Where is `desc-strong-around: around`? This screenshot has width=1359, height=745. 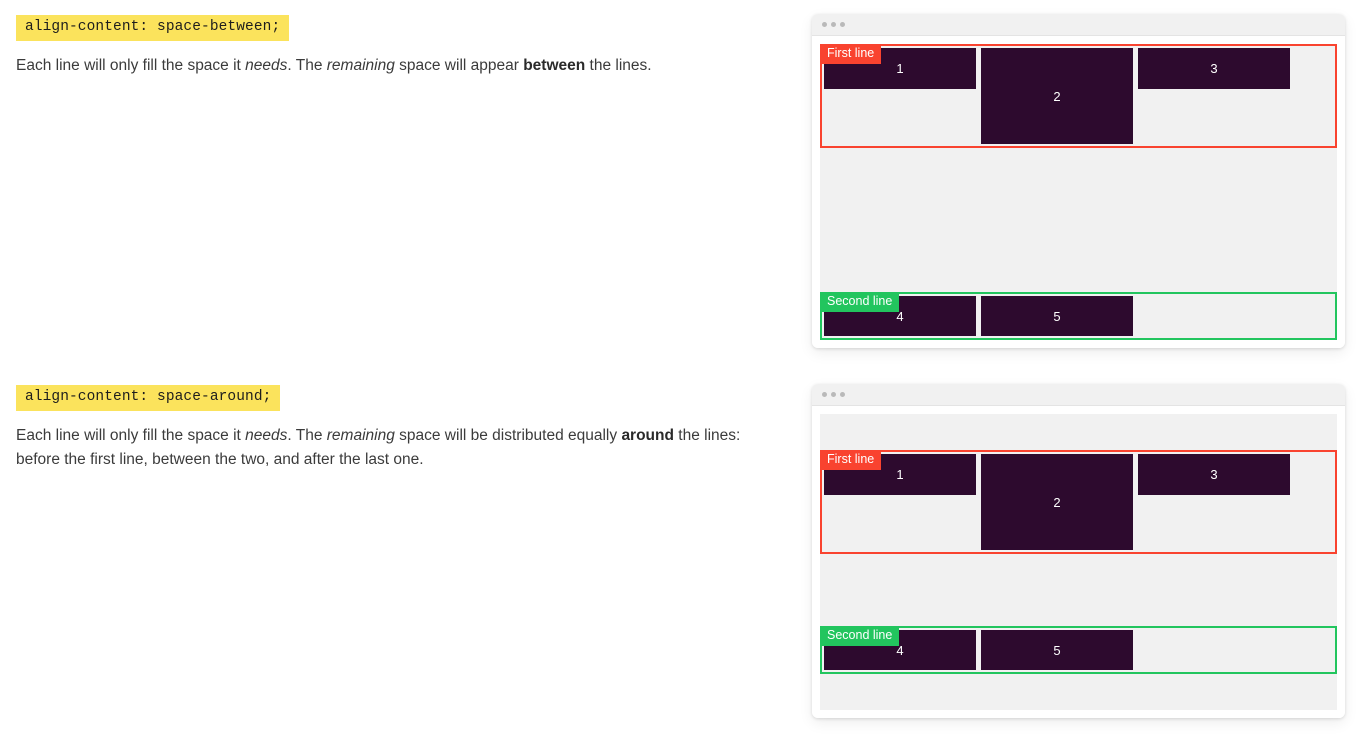 desc-strong-around: around is located at coordinates (647, 435).